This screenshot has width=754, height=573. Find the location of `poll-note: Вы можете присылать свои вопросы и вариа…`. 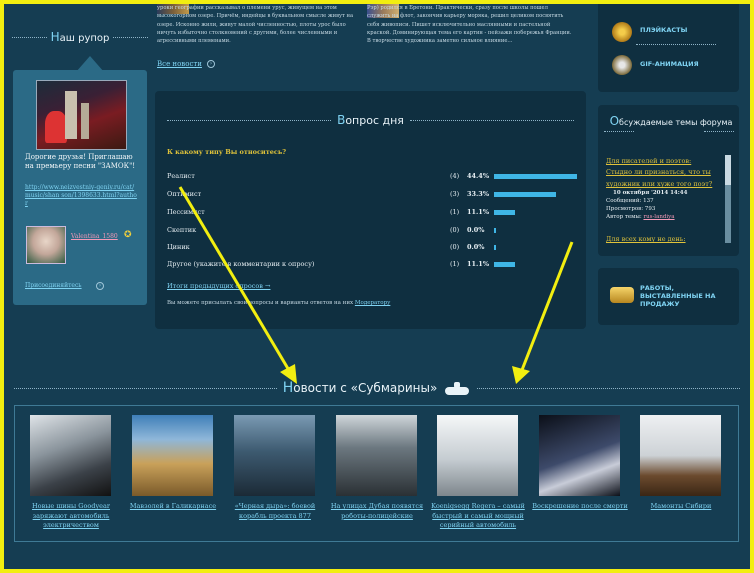

poll-note: Вы можете присылать свои вопросы и вариа… is located at coordinates (278, 303).